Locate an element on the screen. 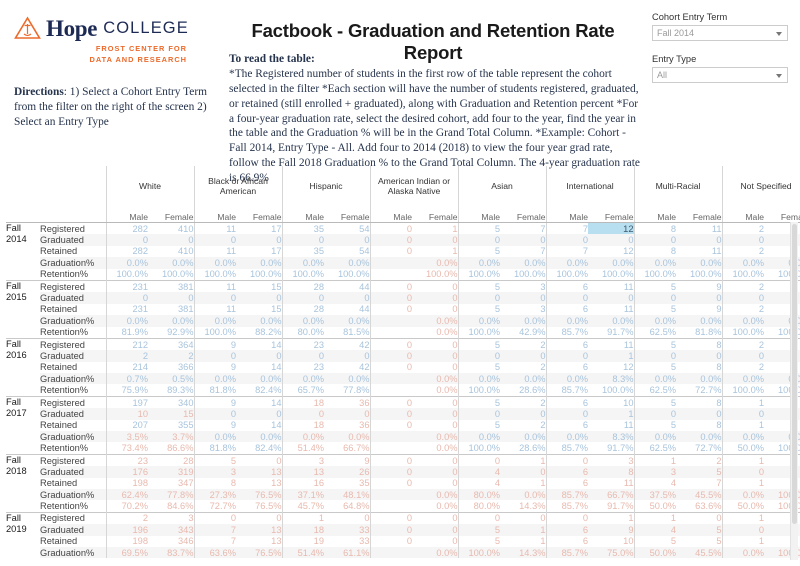  table-cell: 77.8% is located at coordinates (347, 390).